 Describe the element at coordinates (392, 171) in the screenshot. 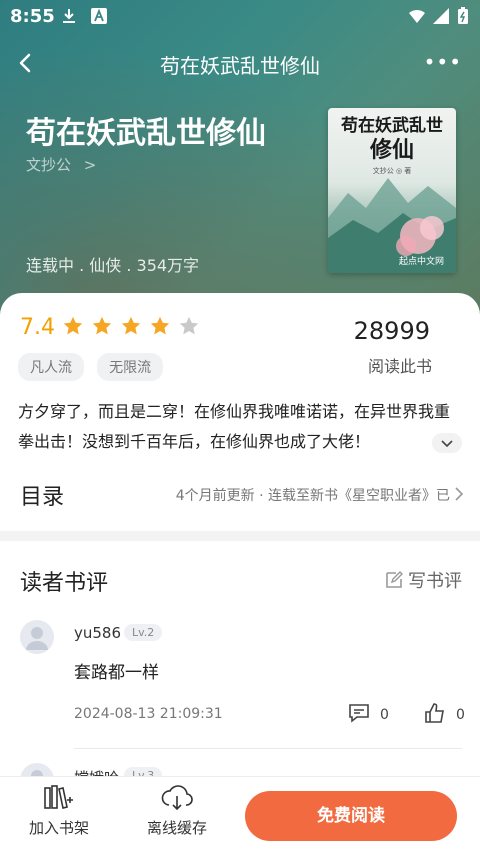

I see `cover-author: 文抄公 ◎ 著` at that location.